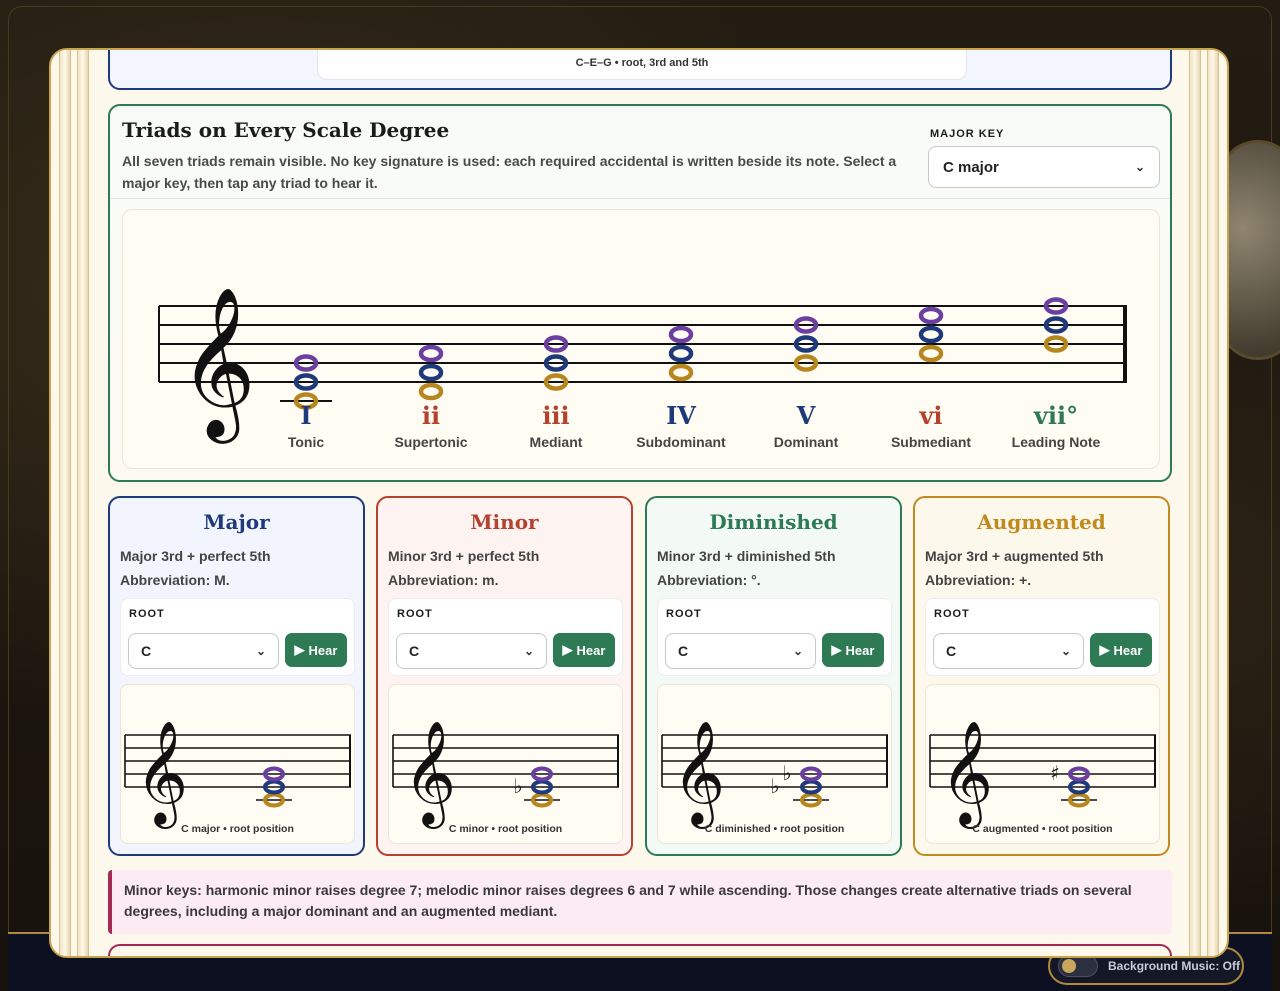  I want to click on major-key-select: C major ⌄, so click(1044, 167).